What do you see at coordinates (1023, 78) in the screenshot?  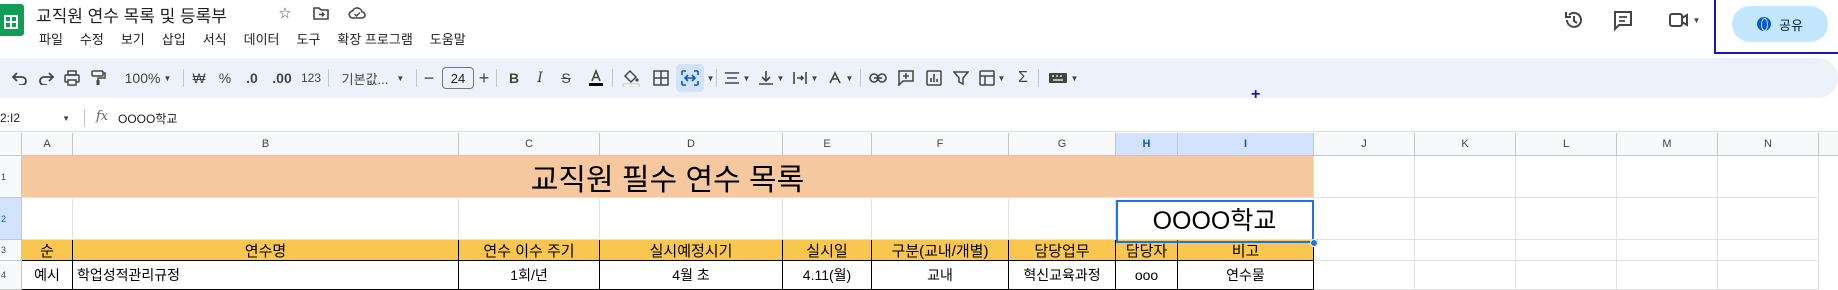 I see `functions-icon: Σ` at bounding box center [1023, 78].